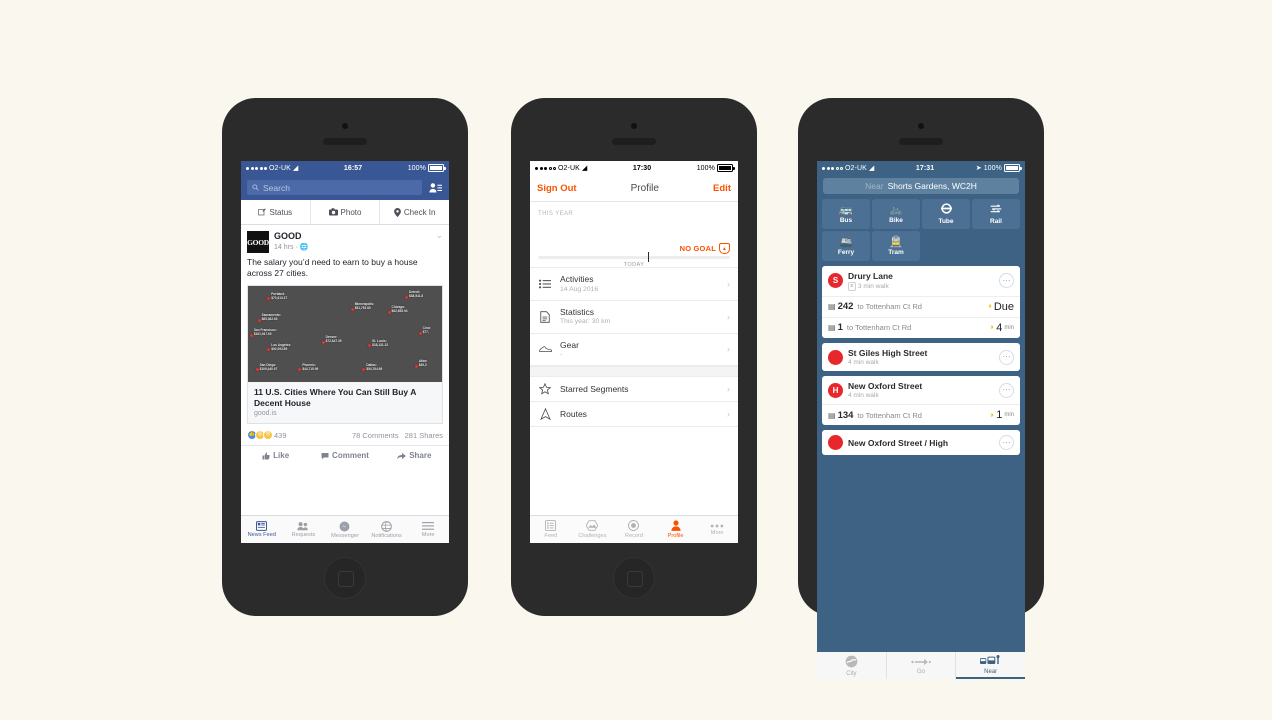  Describe the element at coordinates (345, 434) in the screenshot. I see `post-stats: 👍 😮 😢 439 78 Comments 281 Shares` at that location.